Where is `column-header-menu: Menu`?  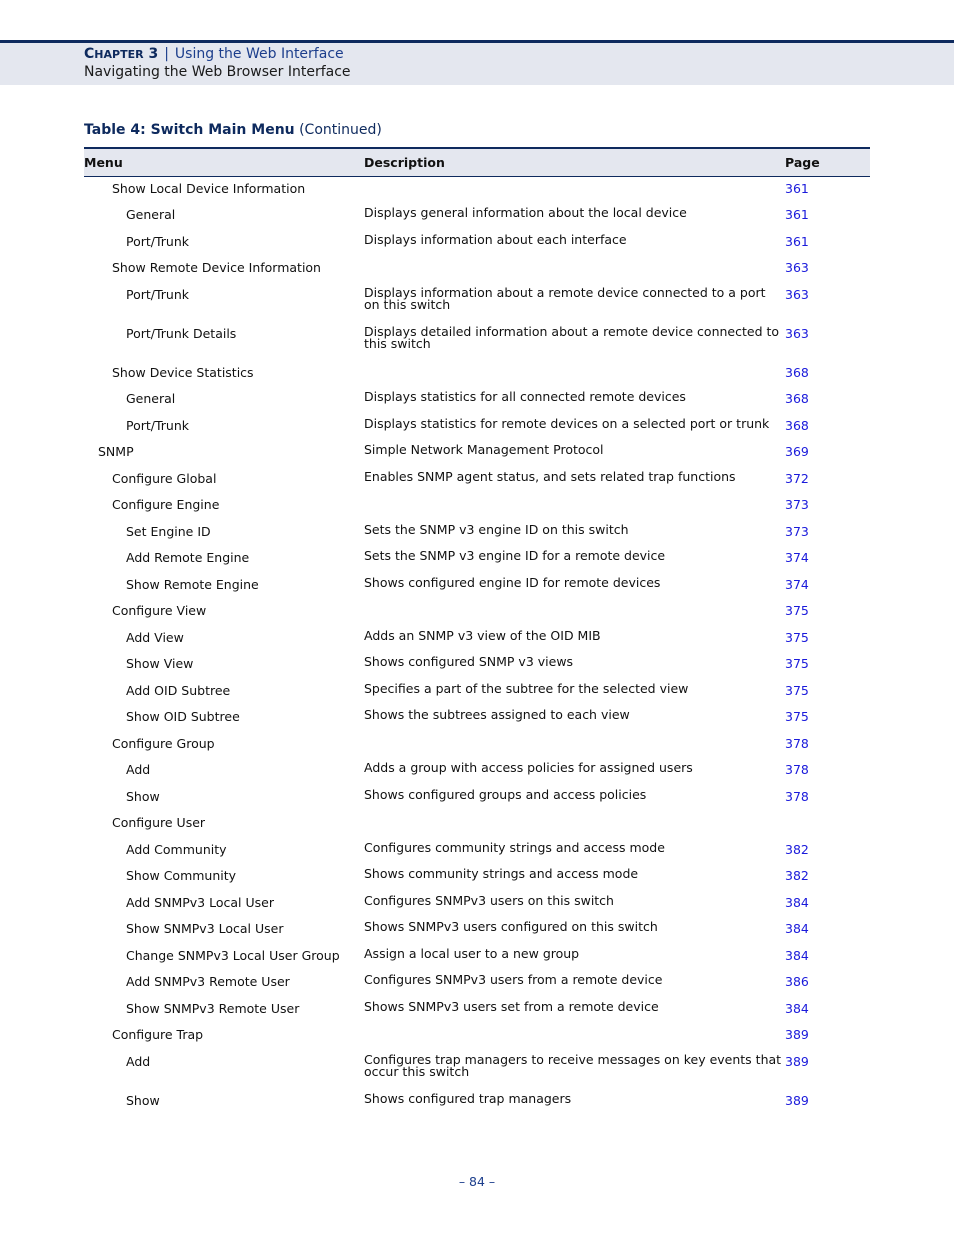
column-header-menu: Menu is located at coordinates (103, 162).